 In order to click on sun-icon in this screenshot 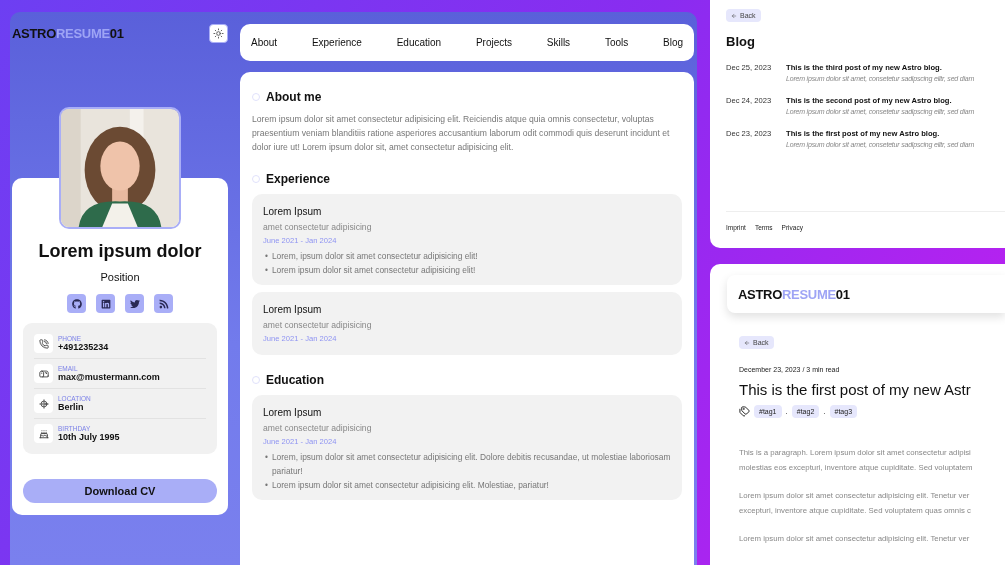, I will do `click(218, 33)`.